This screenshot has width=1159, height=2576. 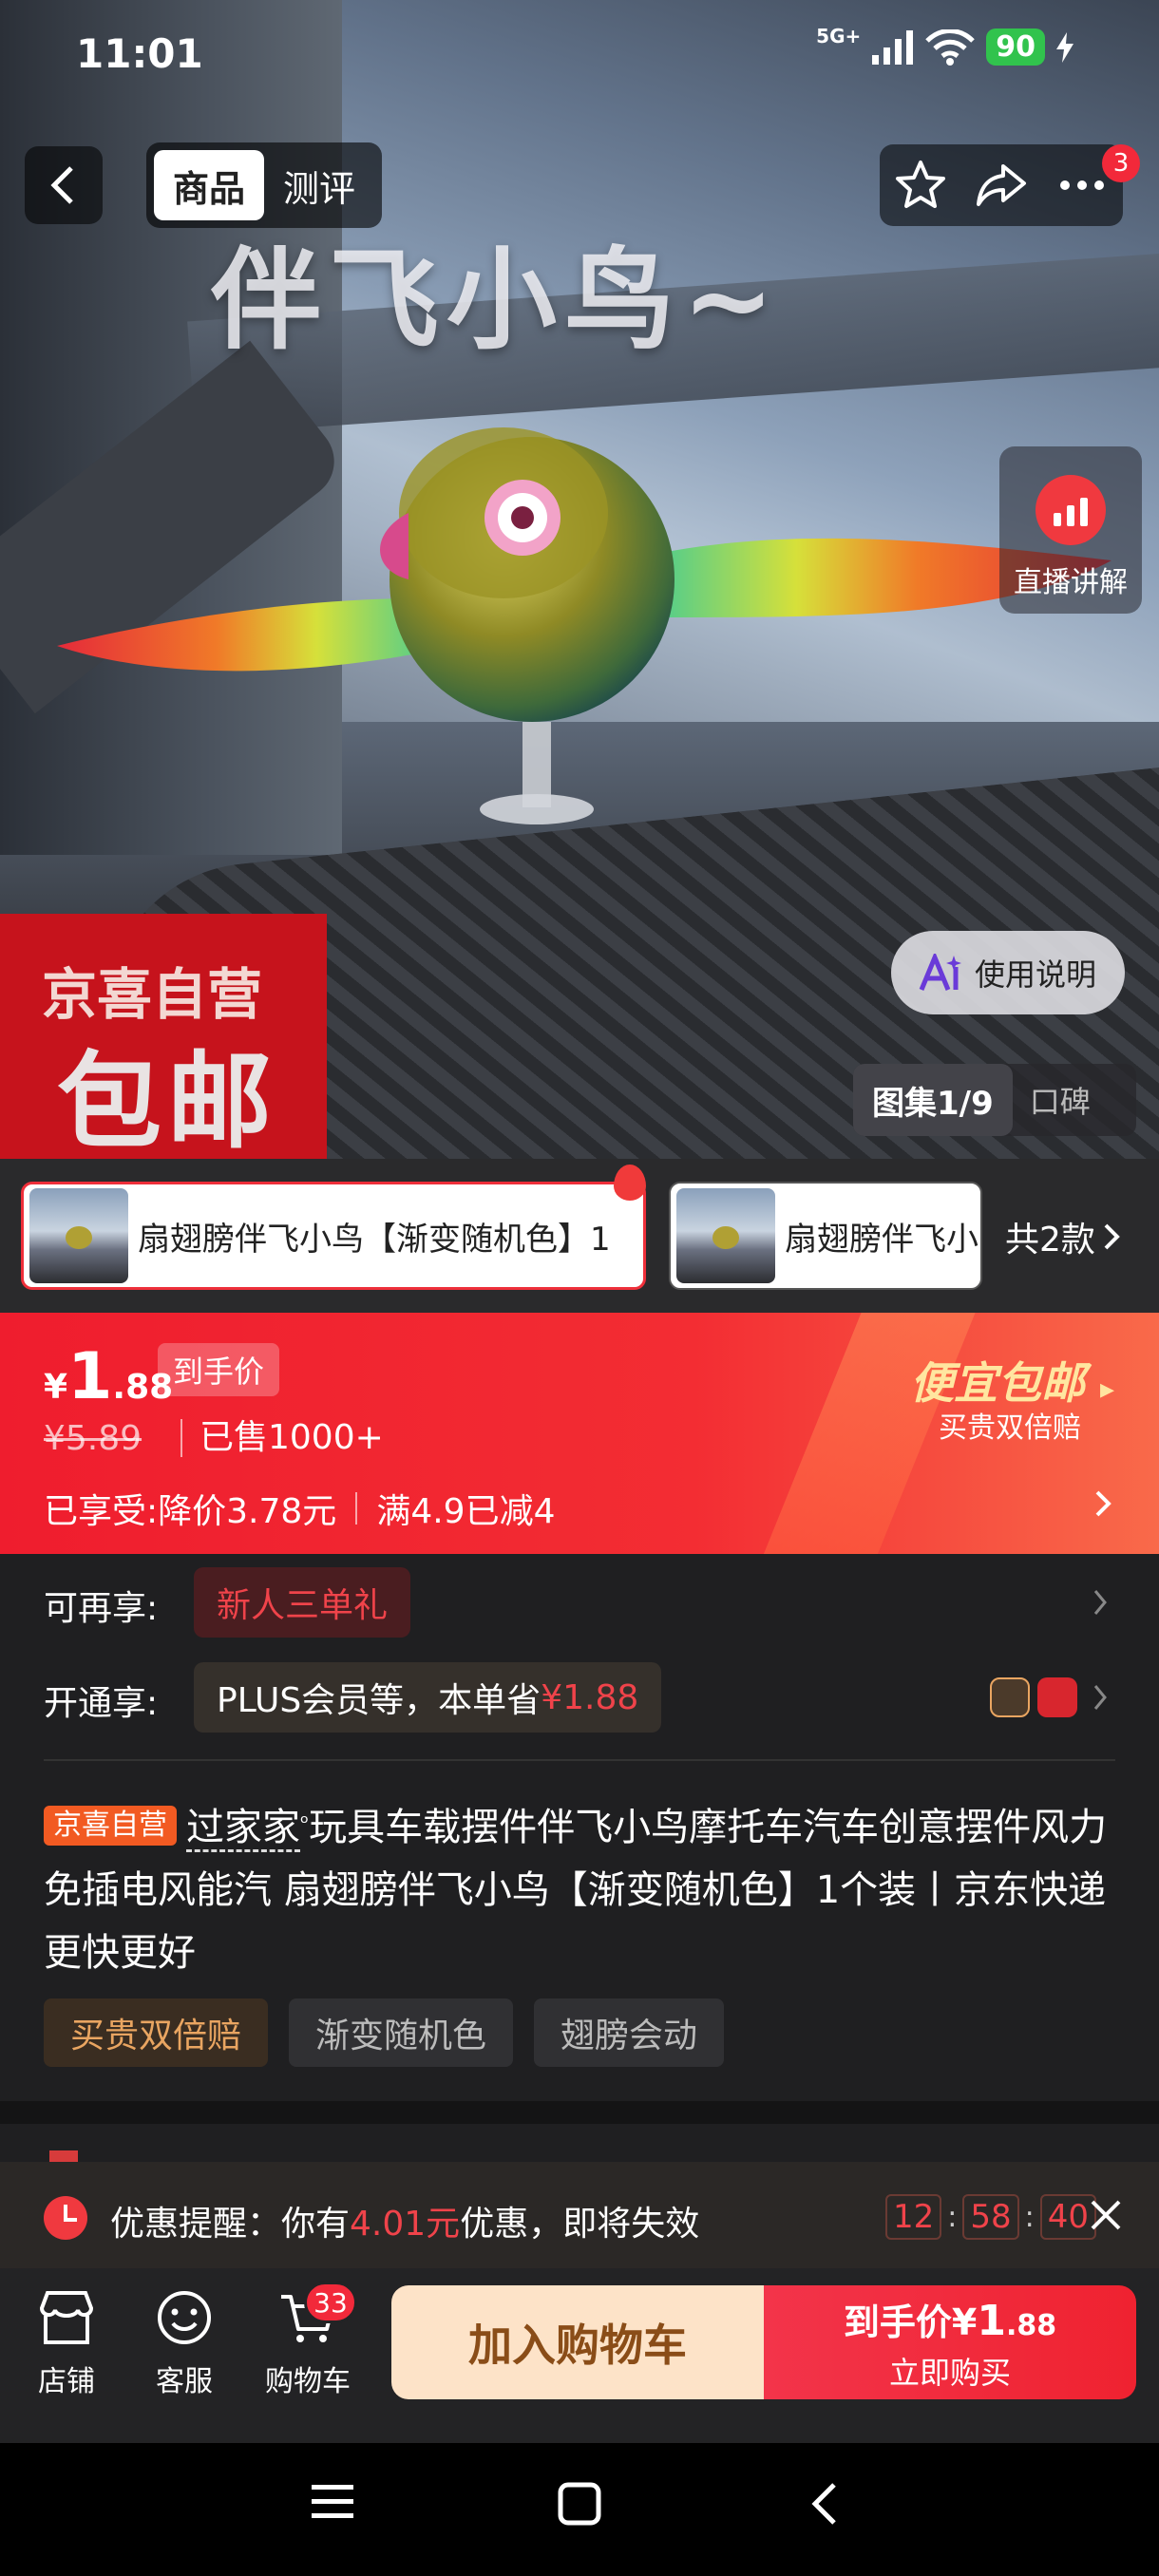 What do you see at coordinates (101, 1511) in the screenshot?
I see `discount-prefix: 已享受:` at bounding box center [101, 1511].